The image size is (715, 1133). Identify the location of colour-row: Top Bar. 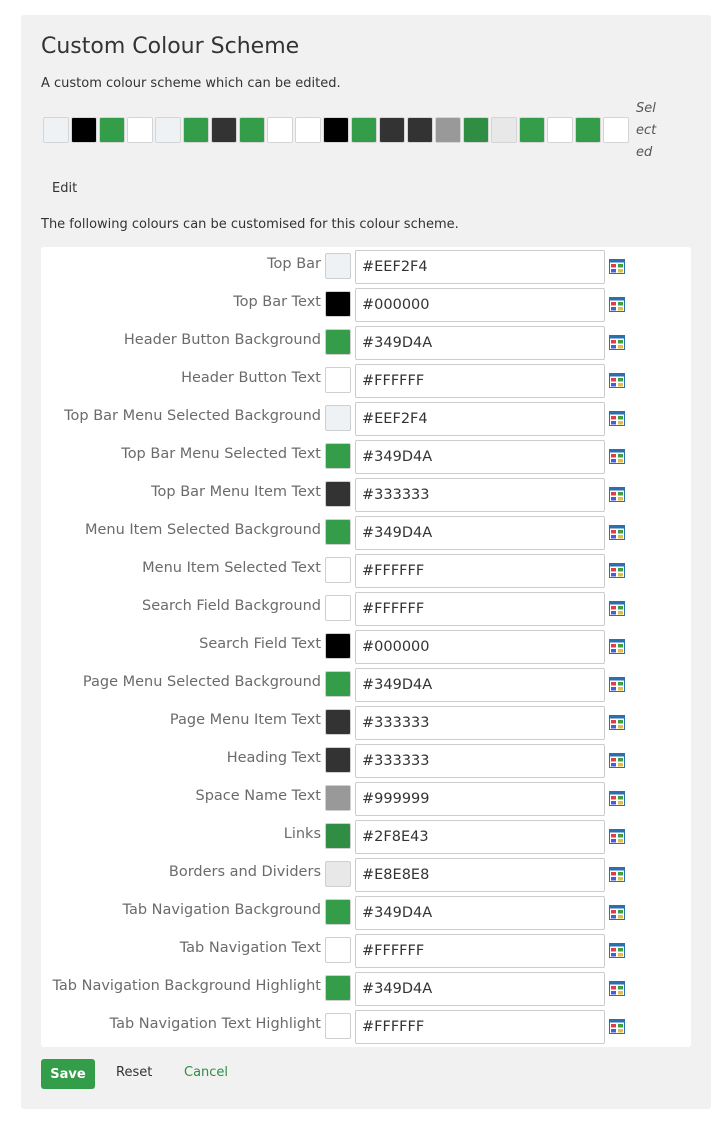
(366, 266).